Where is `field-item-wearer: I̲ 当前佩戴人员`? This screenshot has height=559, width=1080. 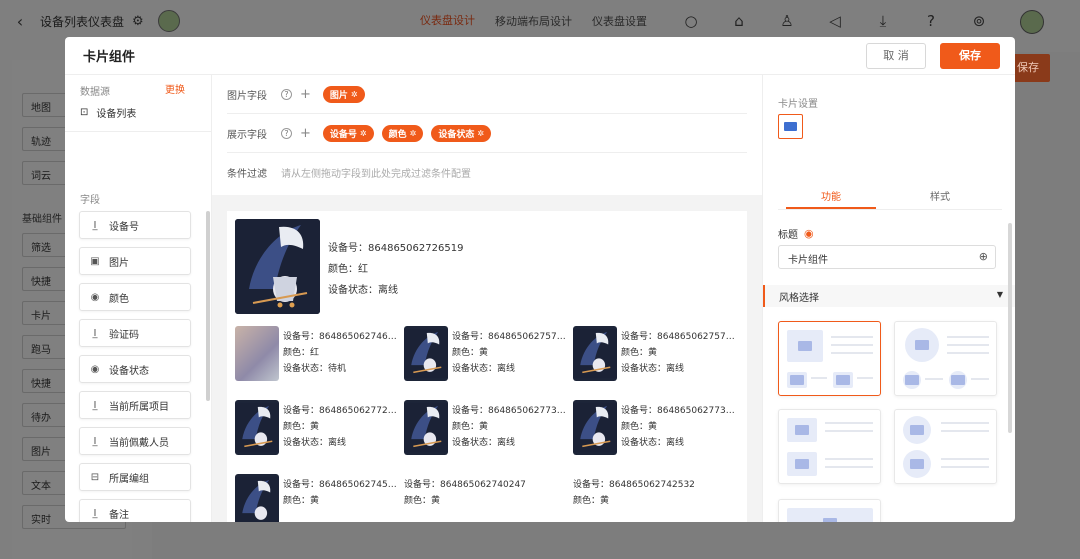 field-item-wearer: I̲ 当前佩戴人员 is located at coordinates (135, 441).